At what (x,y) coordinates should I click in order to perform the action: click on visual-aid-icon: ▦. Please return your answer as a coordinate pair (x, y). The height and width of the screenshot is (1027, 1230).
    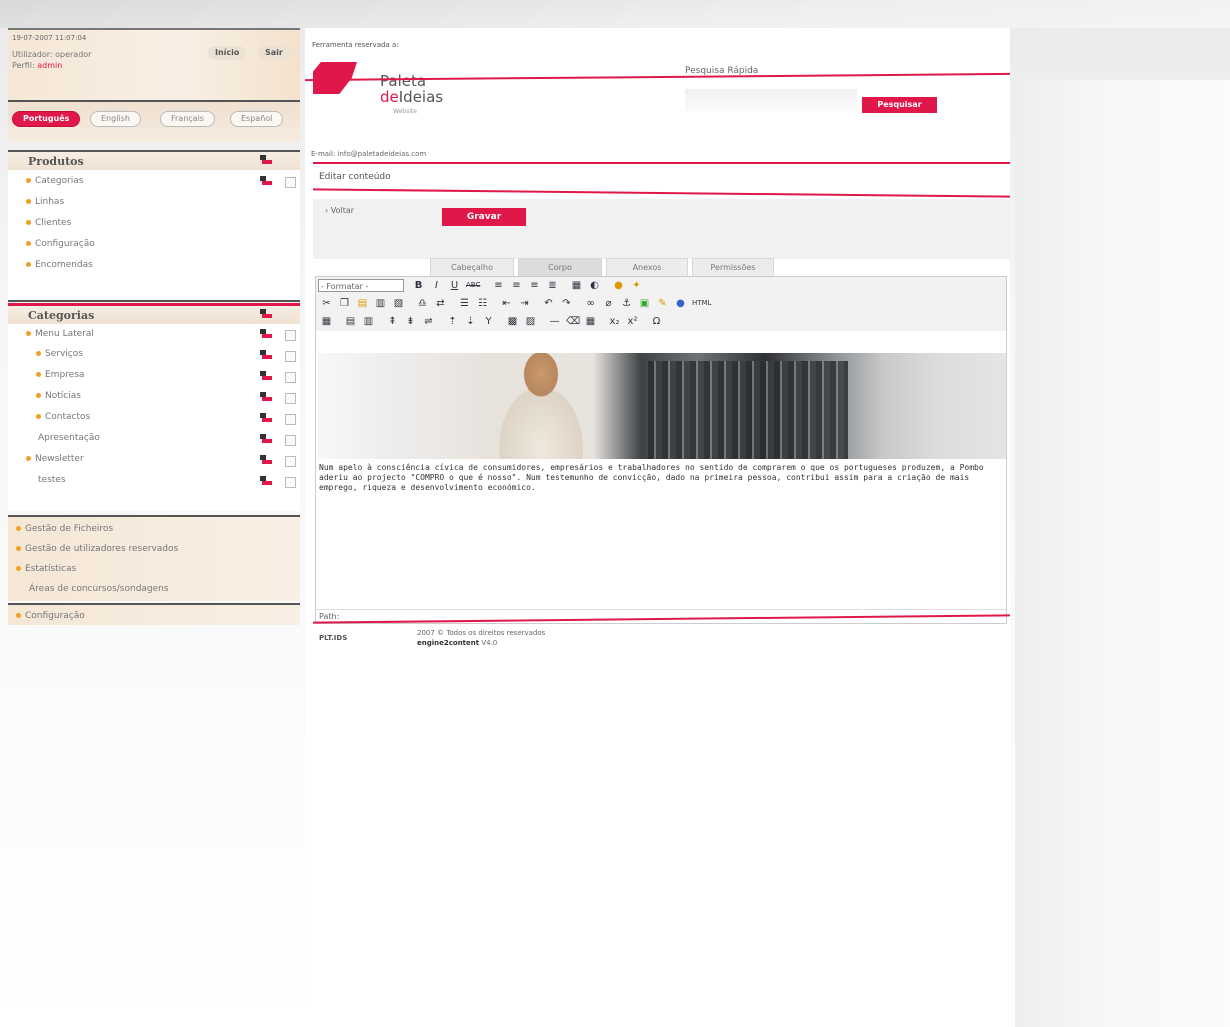
    Looking at the image, I should click on (590, 321).